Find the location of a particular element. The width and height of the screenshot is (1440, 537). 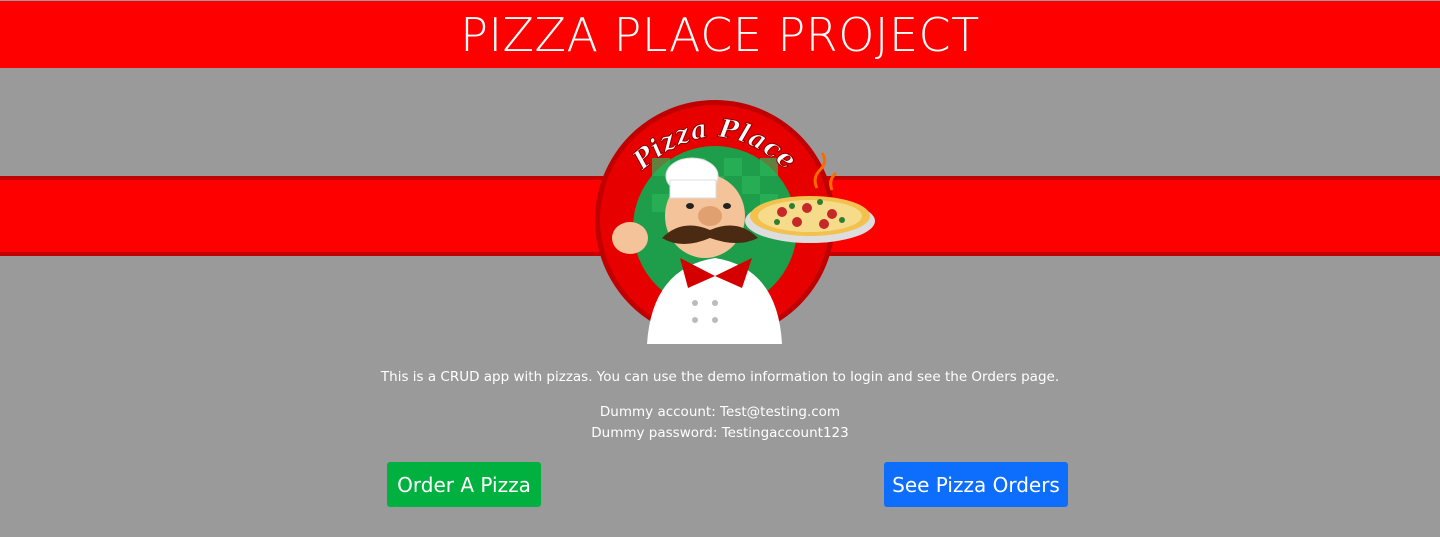

page-title: PIZZA PLACE PROJECT is located at coordinates (720, 34).